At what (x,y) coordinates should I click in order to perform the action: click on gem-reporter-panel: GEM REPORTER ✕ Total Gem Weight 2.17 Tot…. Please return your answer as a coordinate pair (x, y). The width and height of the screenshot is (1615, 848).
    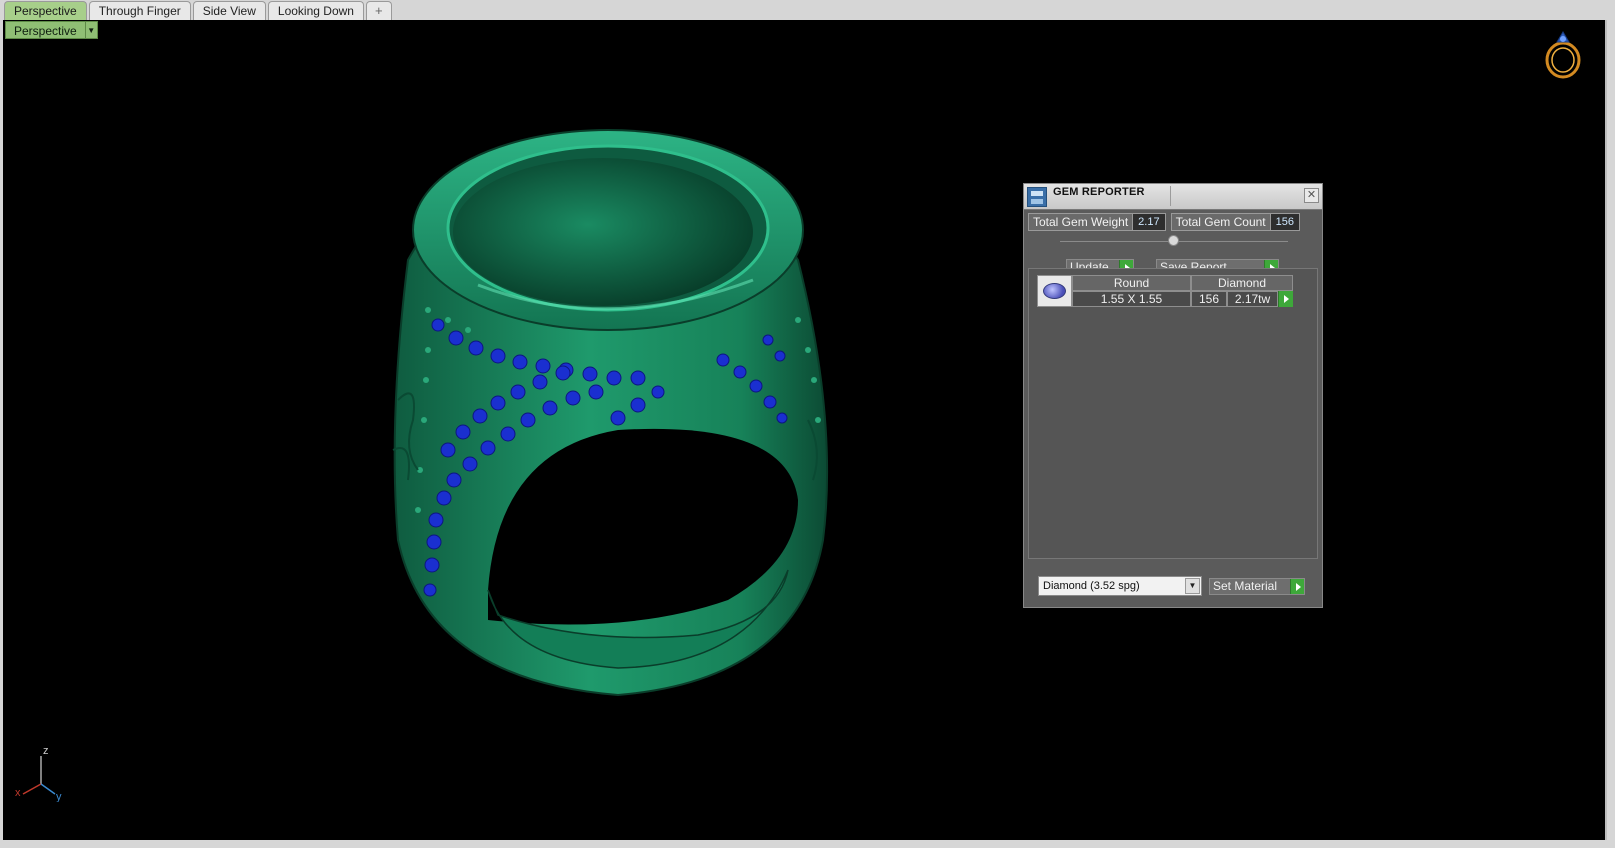
    Looking at the image, I should click on (1173, 395).